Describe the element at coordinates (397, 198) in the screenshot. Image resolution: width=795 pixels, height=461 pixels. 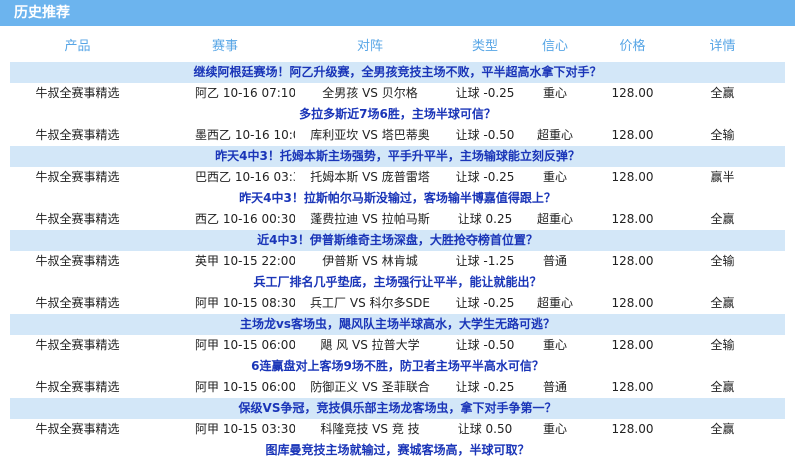
I see `recommendation-title-link: 昨天4中3！拉斯帕尔马斯没输过，客场输半博嘉值得跟上？` at that location.